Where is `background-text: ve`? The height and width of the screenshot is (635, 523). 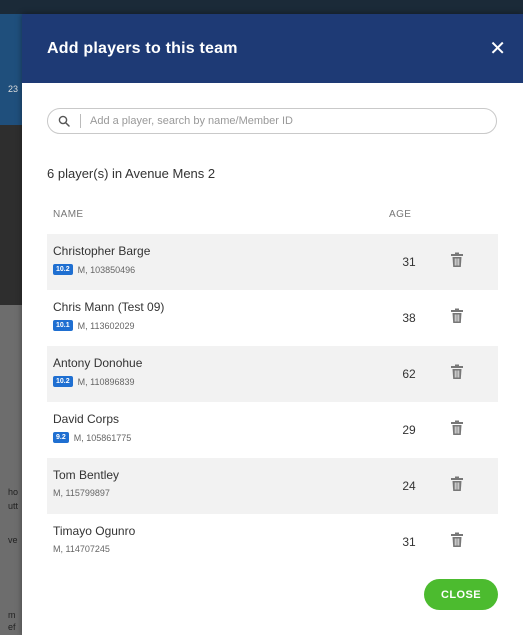
background-text: ve is located at coordinates (13, 540).